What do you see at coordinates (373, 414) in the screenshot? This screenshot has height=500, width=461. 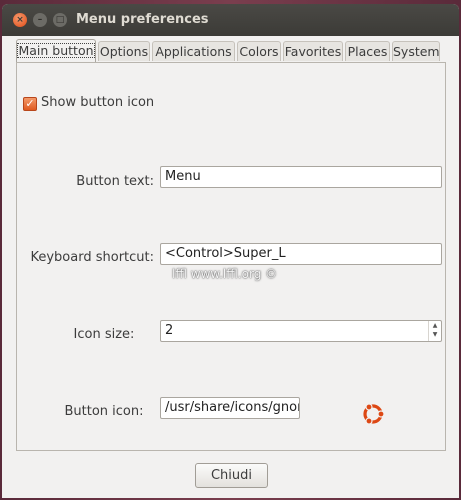 I see `ubuntu-logo-icon` at bounding box center [373, 414].